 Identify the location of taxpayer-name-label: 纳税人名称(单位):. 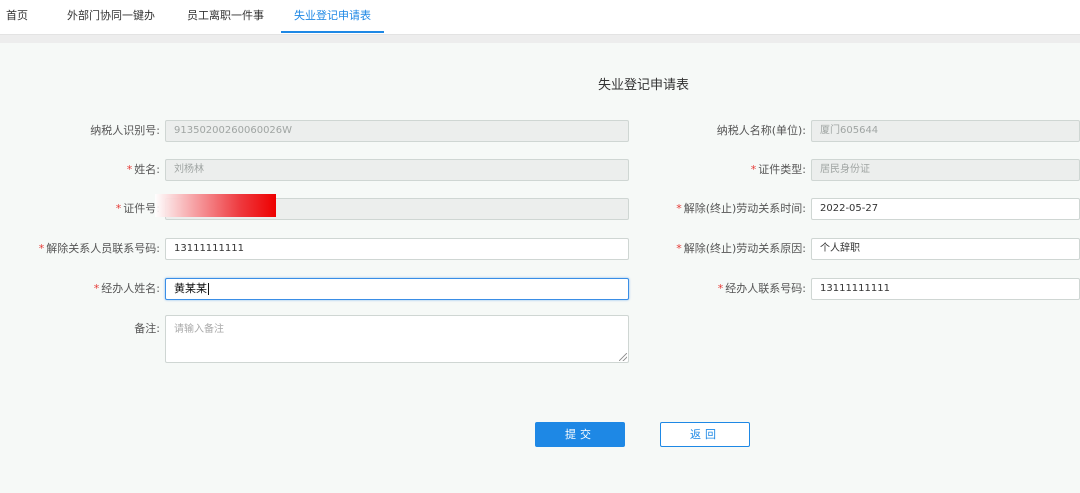
(761, 130).